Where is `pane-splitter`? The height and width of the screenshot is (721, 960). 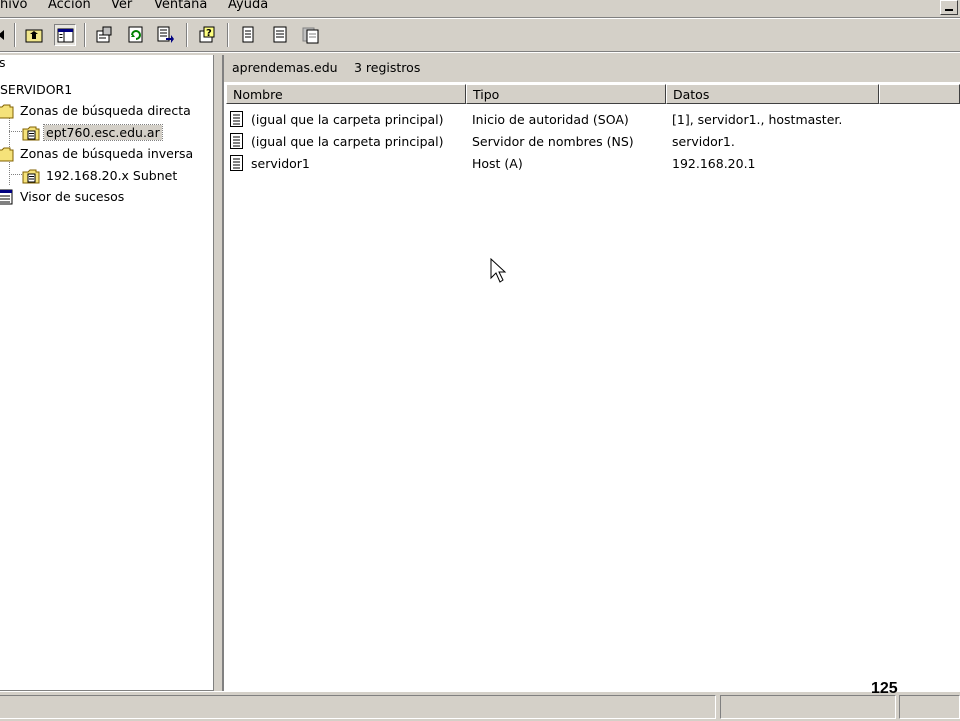 pane-splitter is located at coordinates (218, 373).